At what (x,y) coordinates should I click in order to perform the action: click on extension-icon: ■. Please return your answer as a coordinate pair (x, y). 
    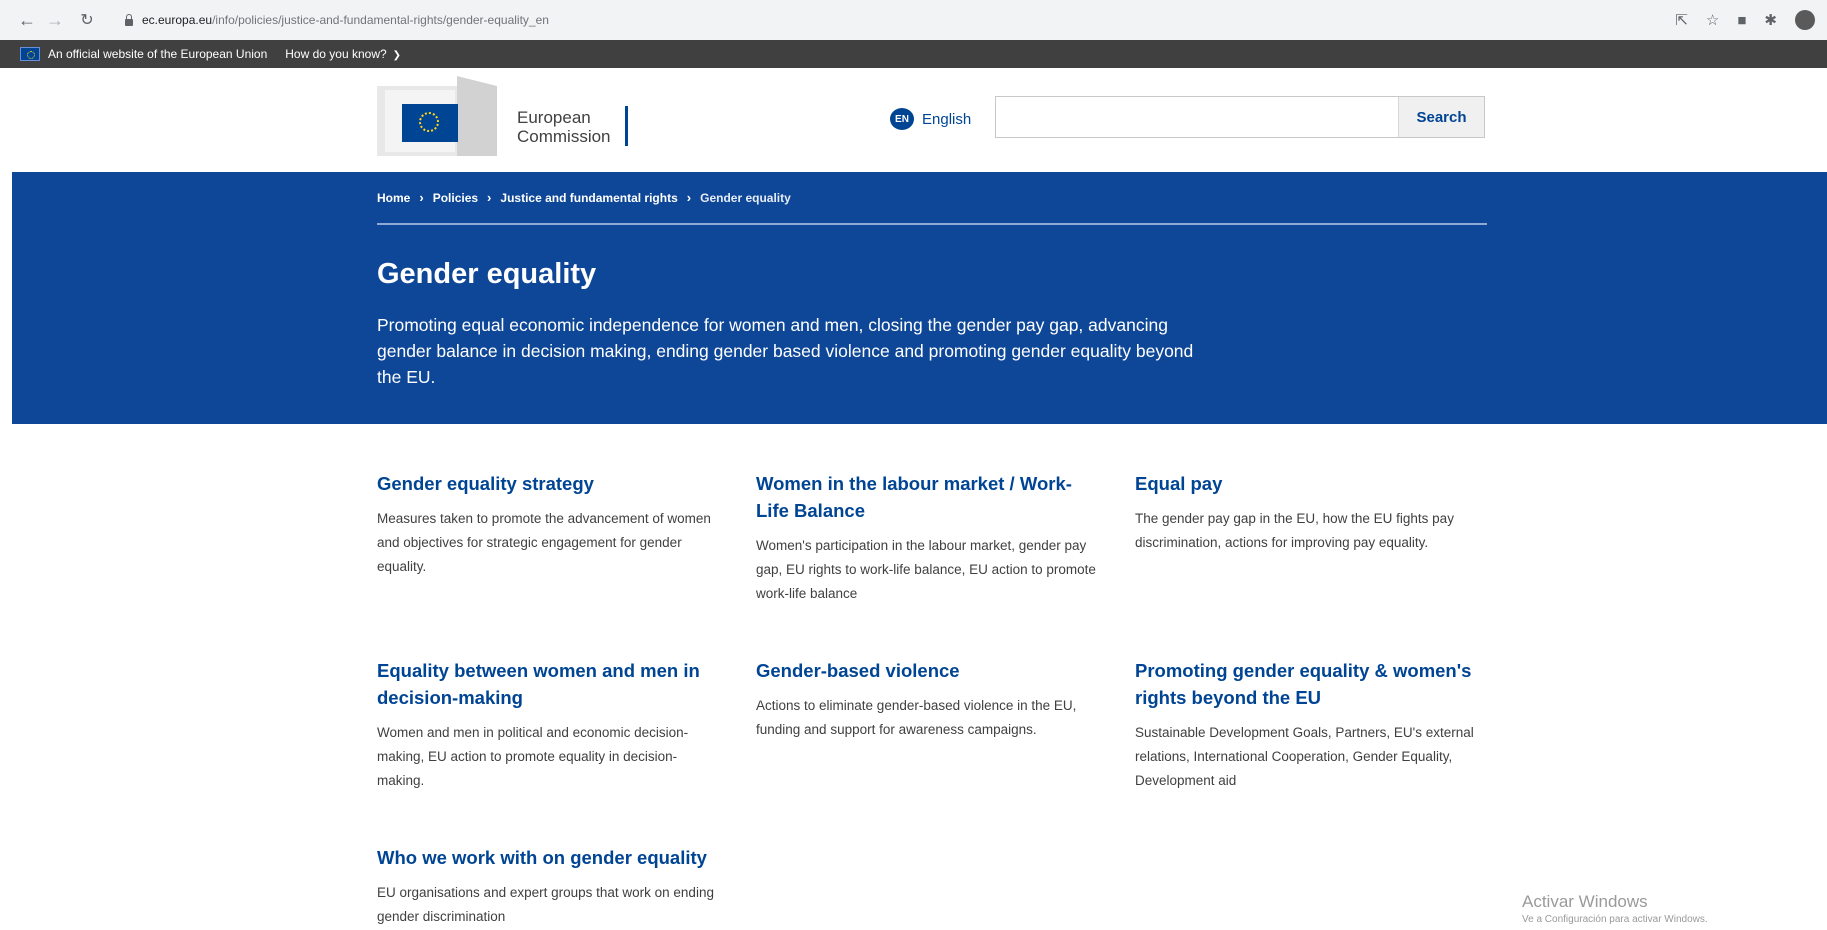
    Looking at the image, I should click on (1741, 20).